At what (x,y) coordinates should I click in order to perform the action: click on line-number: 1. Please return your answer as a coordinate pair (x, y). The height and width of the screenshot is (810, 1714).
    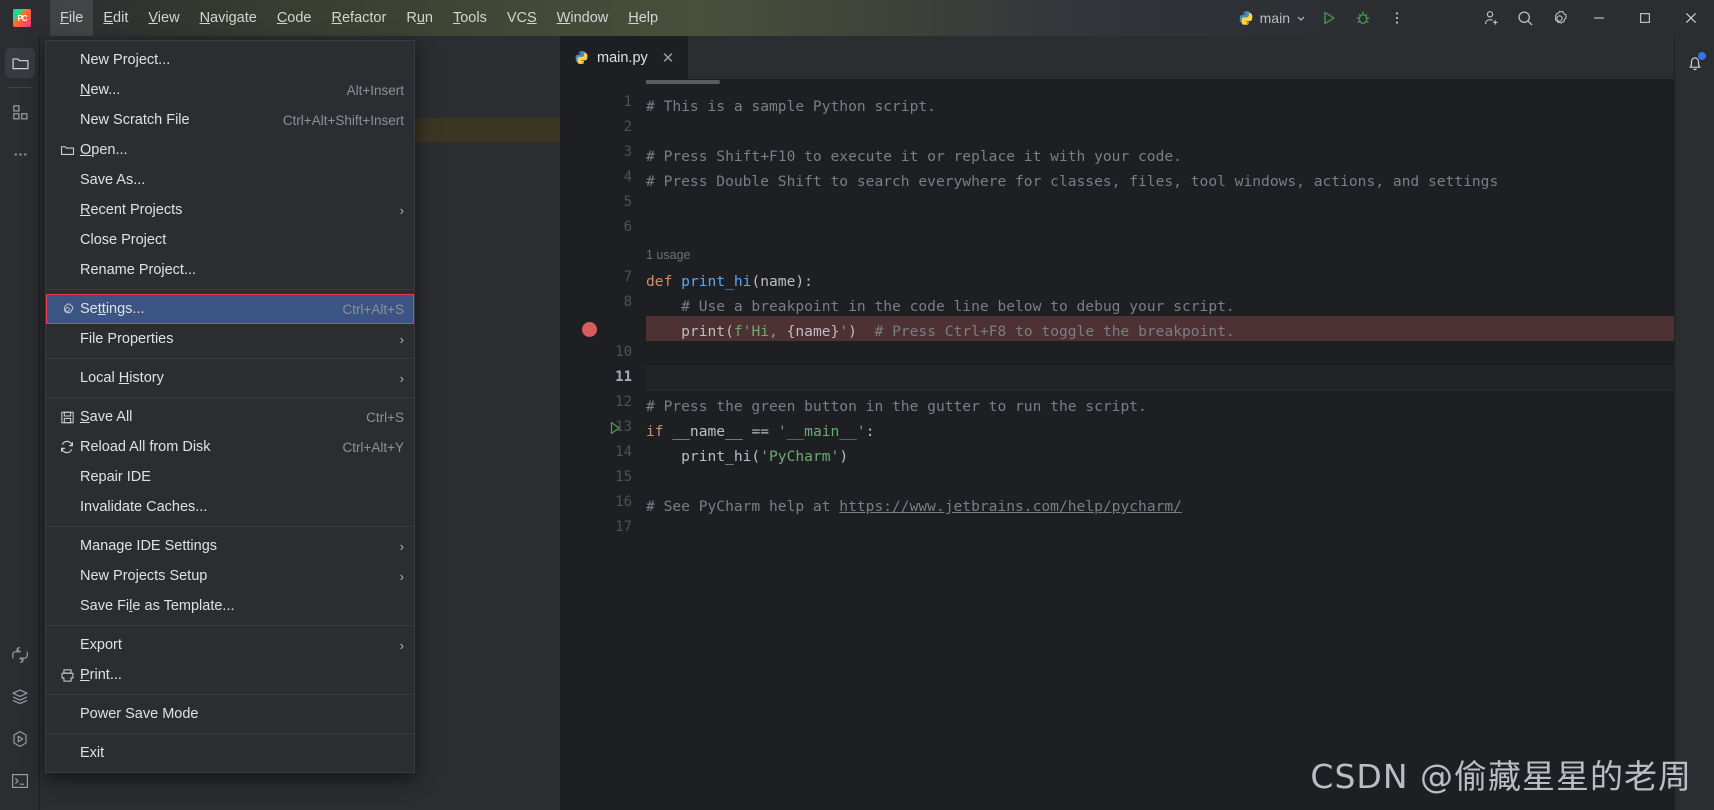
    Looking at the image, I should click on (627, 102).